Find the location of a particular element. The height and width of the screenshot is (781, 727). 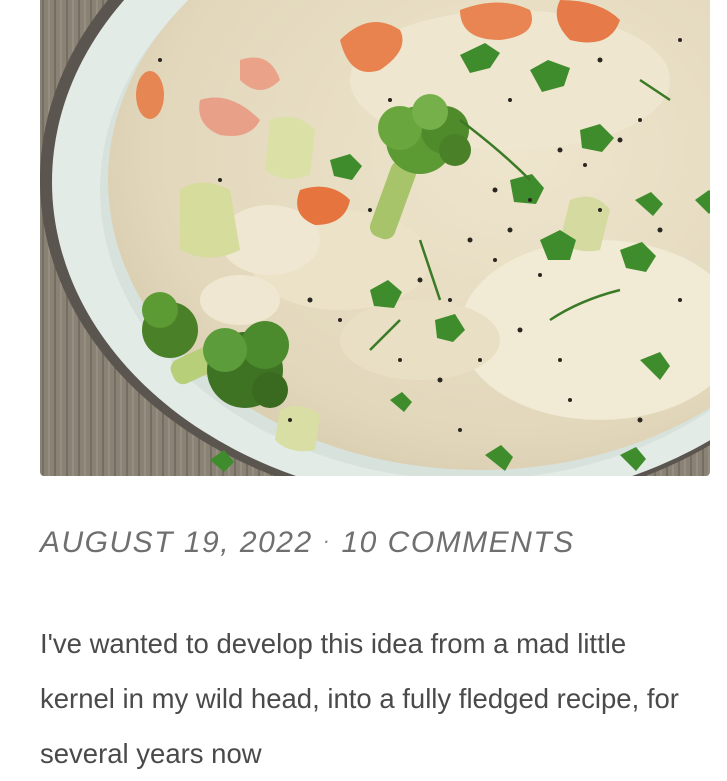

post-date: AUGUST 19, 2022 is located at coordinates (176, 542).